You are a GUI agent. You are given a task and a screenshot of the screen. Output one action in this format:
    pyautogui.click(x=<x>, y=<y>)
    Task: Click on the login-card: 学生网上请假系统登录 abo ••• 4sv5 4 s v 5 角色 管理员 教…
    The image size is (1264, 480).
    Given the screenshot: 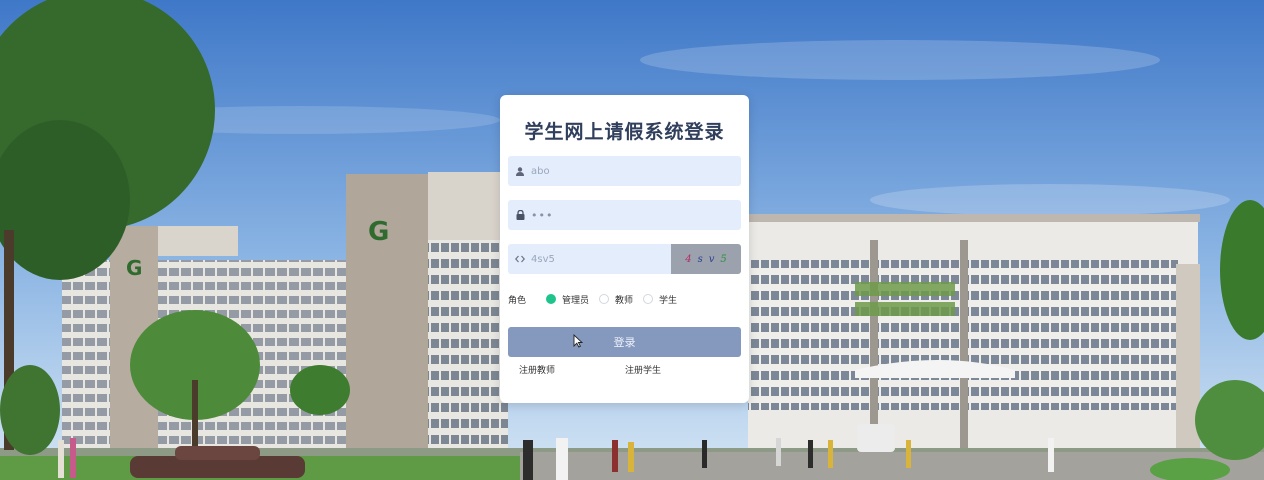 What is the action you would take?
    pyautogui.click(x=624, y=249)
    